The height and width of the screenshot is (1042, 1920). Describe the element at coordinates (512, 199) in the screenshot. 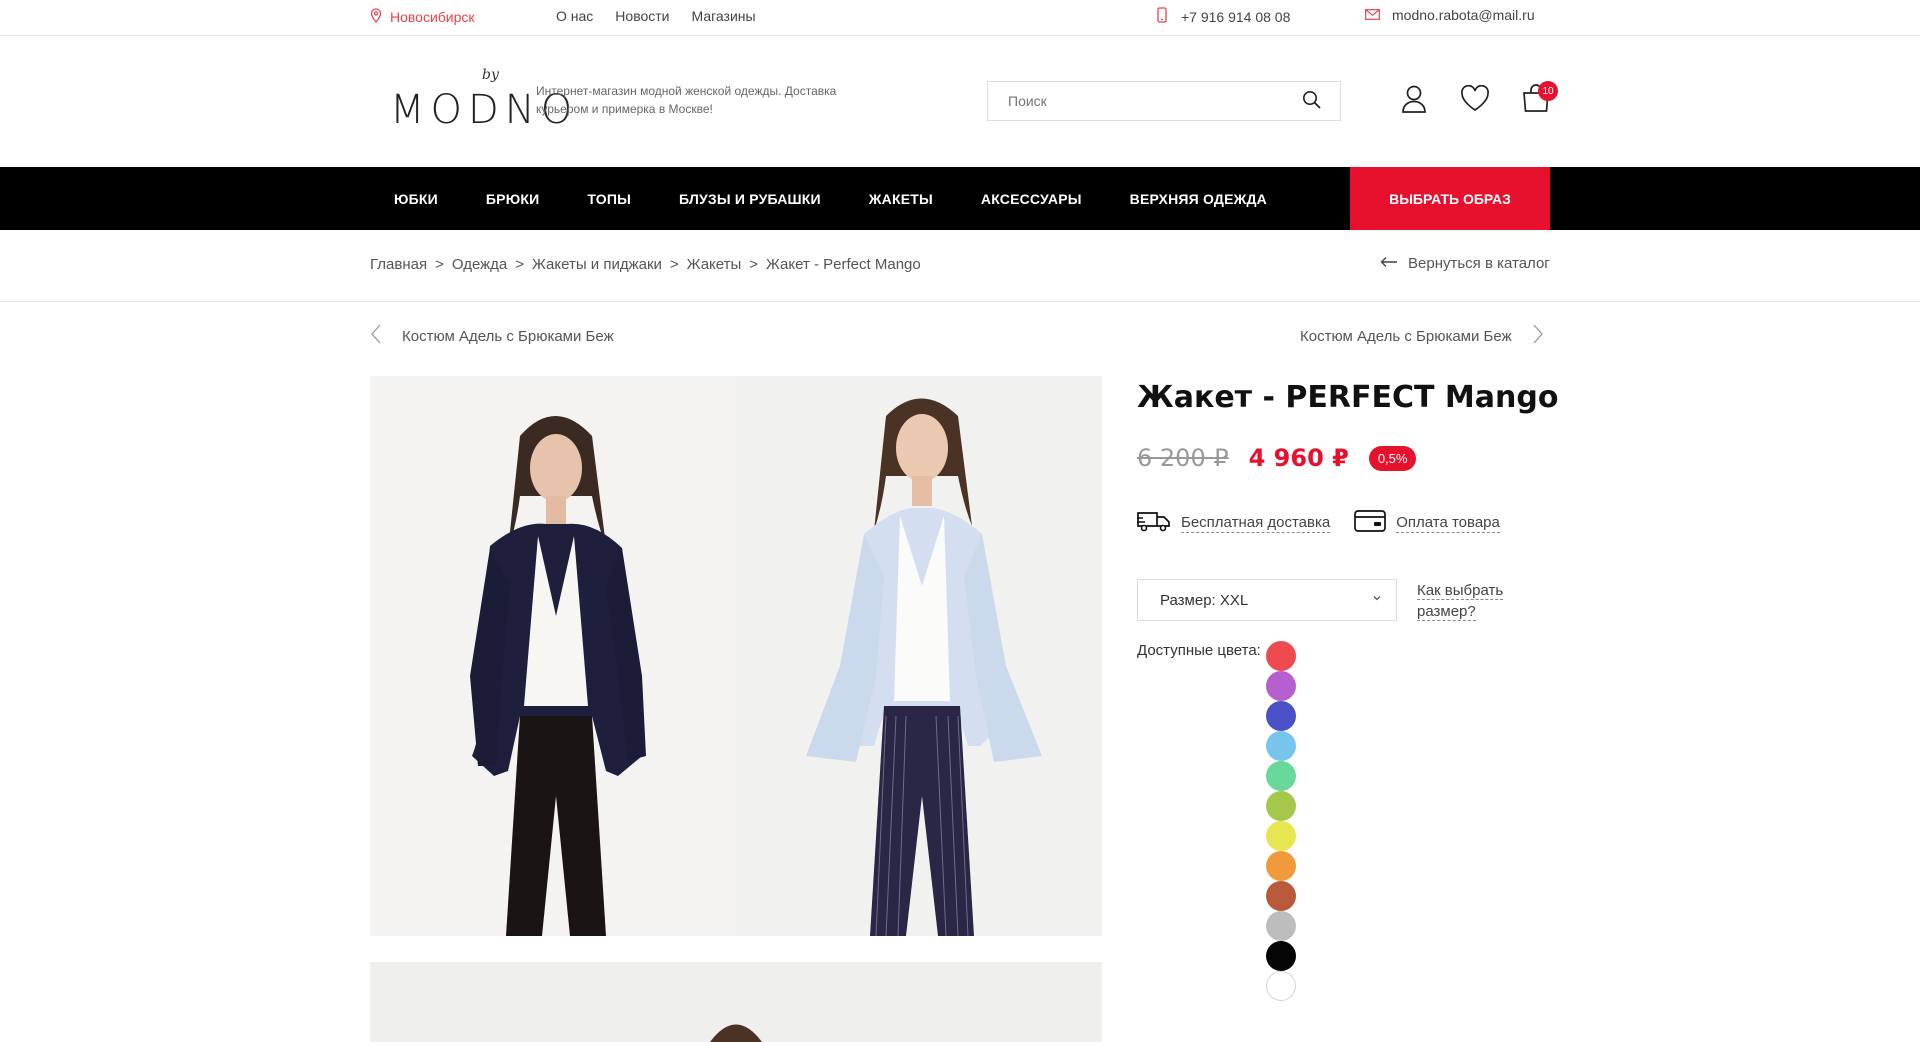

I see `nav-item-trousers: Брюки` at that location.